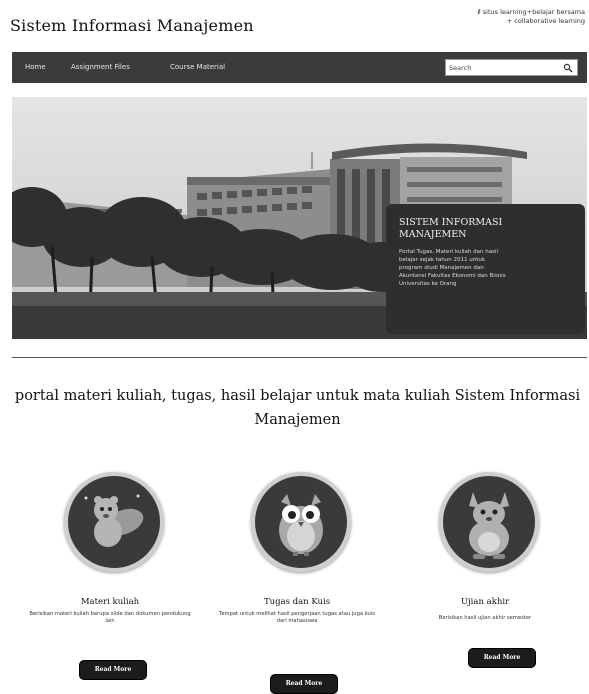  I want to click on feature-title: Tugas dan Kuis, so click(297, 602).